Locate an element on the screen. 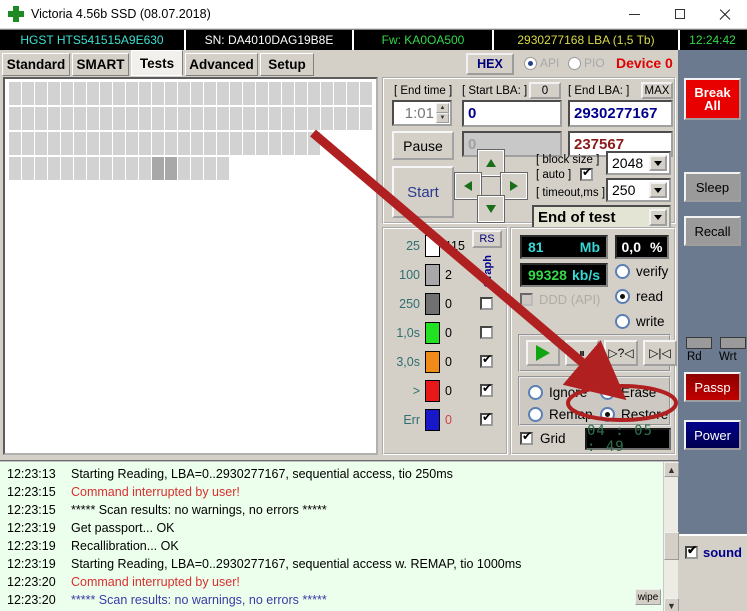  mode-write-radio: write is located at coordinates (640, 321).